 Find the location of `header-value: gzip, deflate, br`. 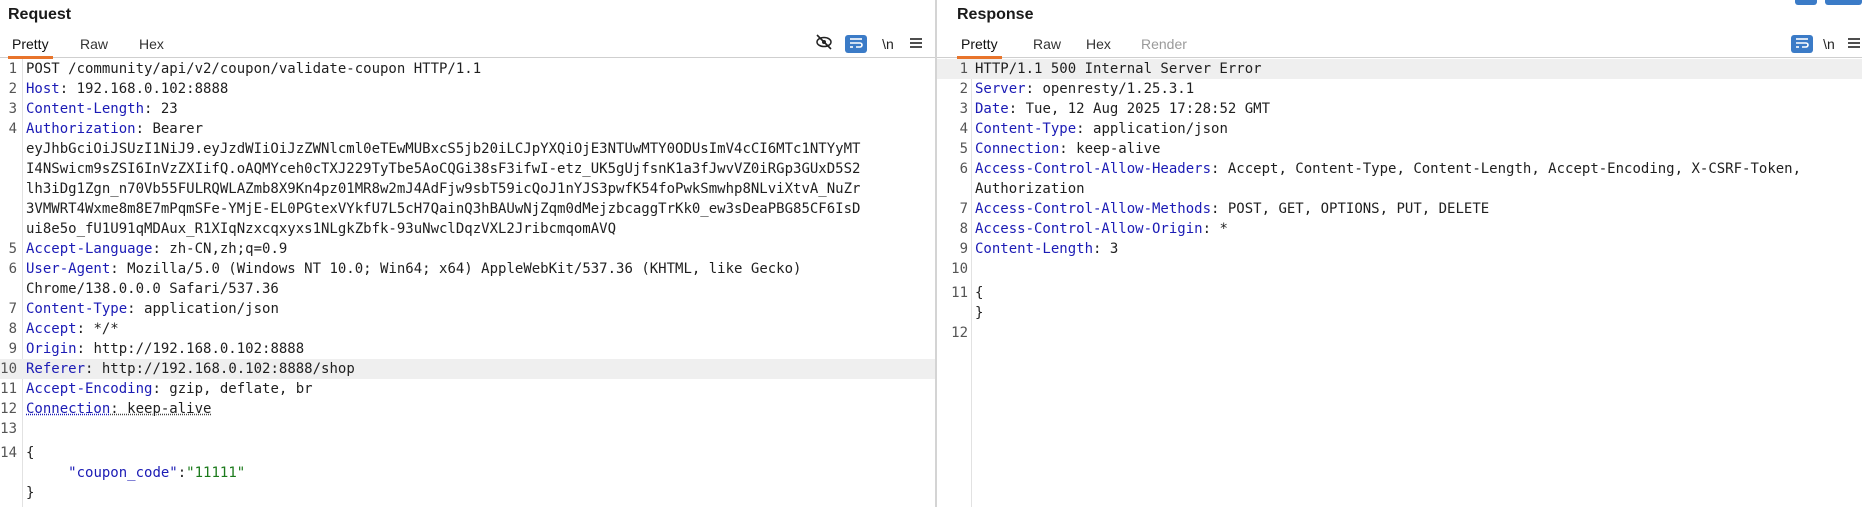

header-value: gzip, deflate, br is located at coordinates (236, 389).